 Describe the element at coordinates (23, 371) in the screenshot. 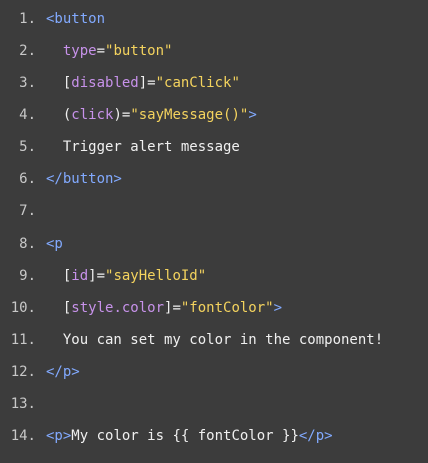

I see `line-number: 12.` at that location.